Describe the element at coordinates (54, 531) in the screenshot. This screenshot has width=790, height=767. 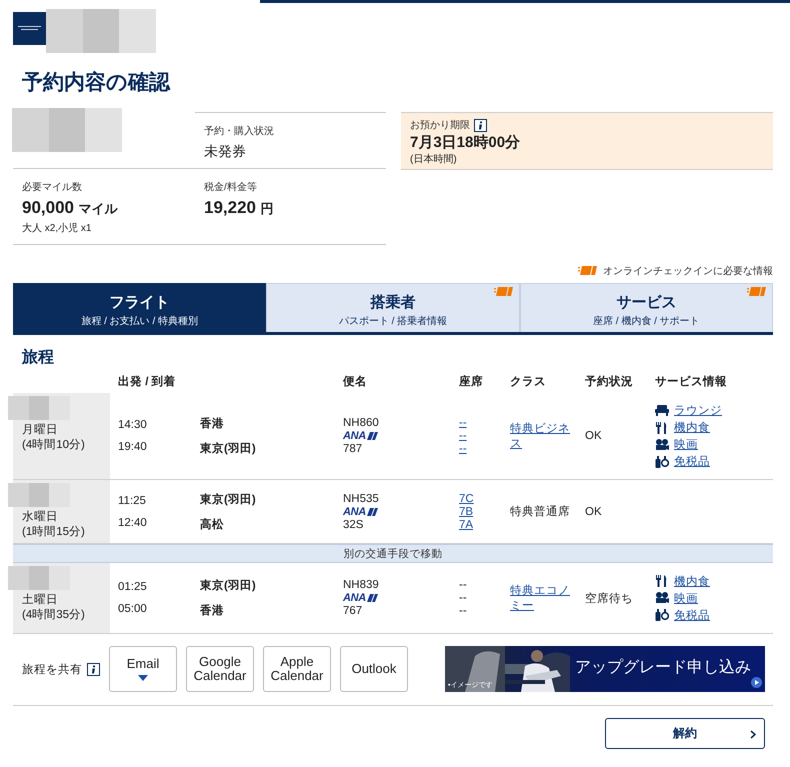
I see `flight-duration: (1時間15分)` at that location.